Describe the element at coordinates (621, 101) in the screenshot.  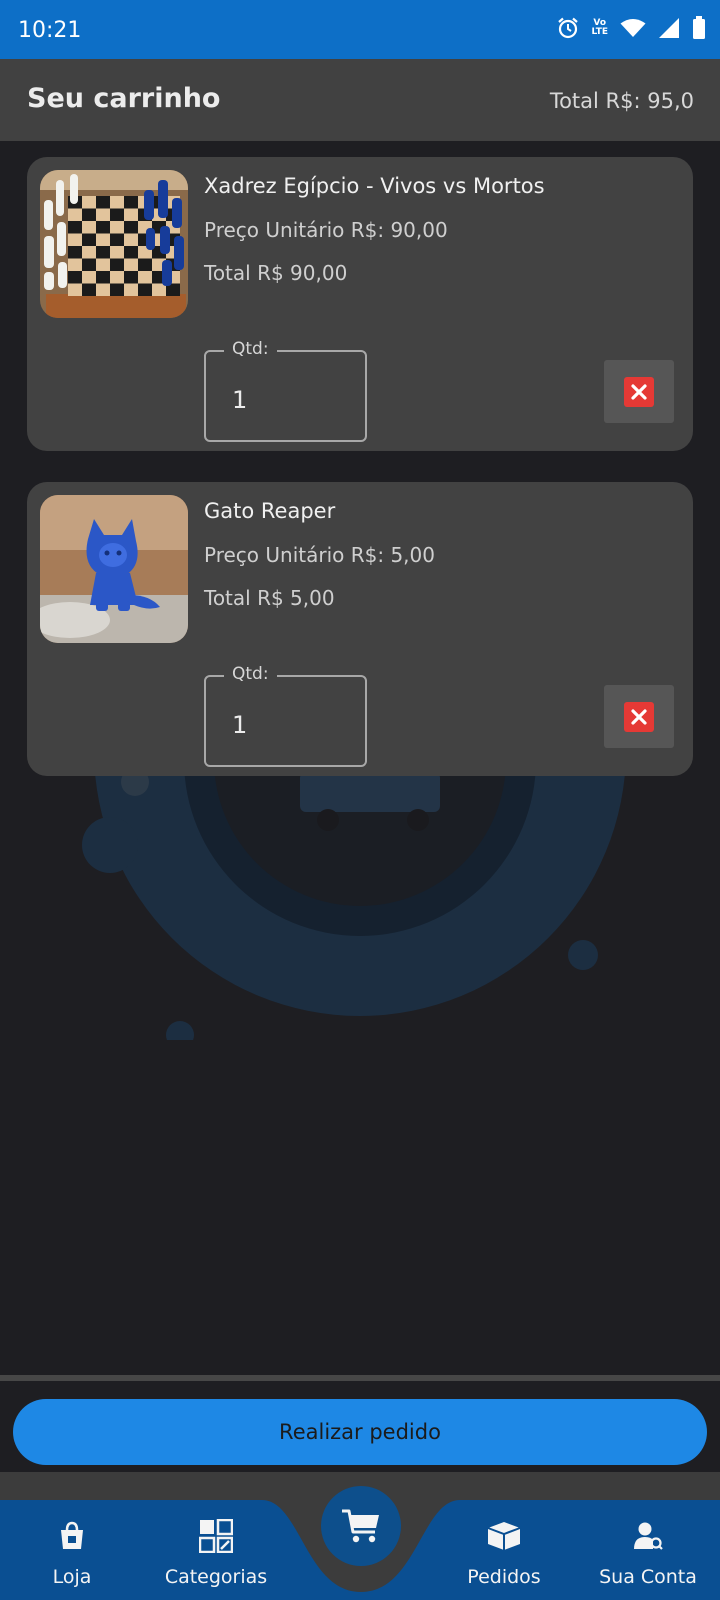
I see `cart-total: Total R$: 95,0` at that location.